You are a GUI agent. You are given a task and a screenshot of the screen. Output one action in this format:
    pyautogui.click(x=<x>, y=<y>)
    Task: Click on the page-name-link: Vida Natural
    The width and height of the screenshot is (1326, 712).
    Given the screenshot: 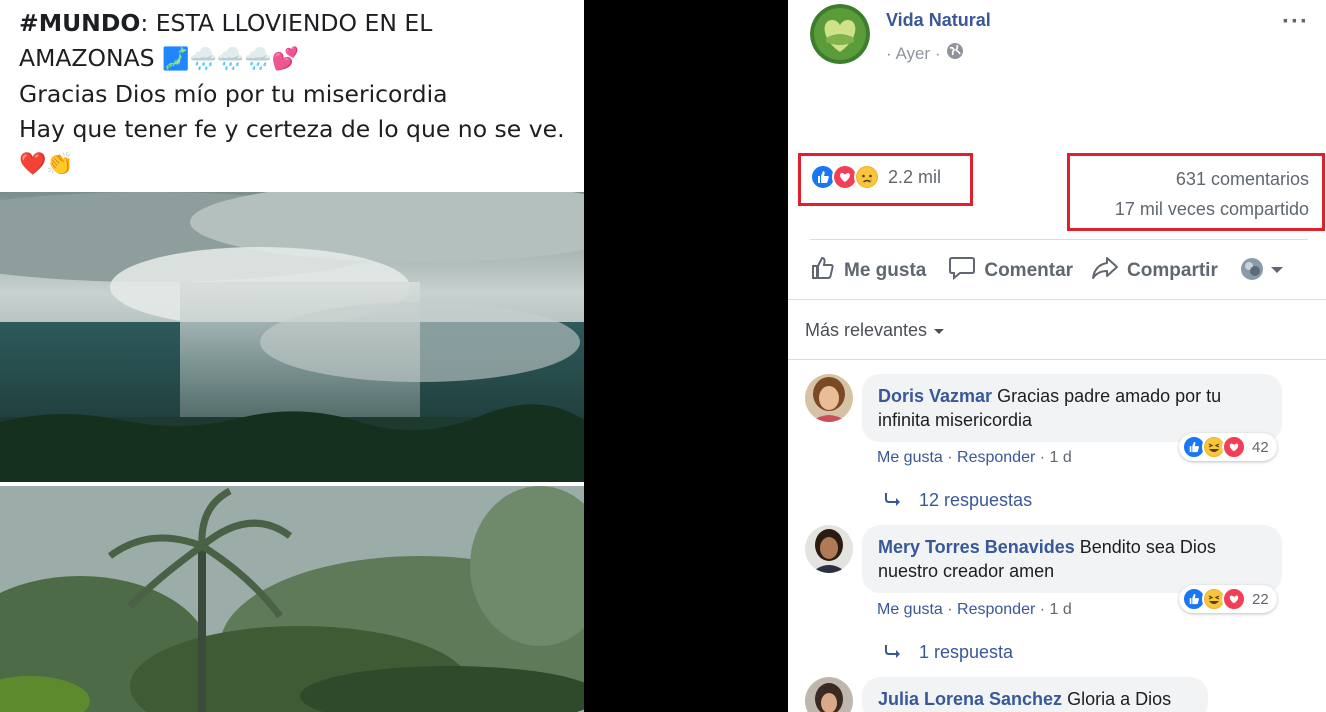 What is the action you would take?
    pyautogui.click(x=938, y=20)
    